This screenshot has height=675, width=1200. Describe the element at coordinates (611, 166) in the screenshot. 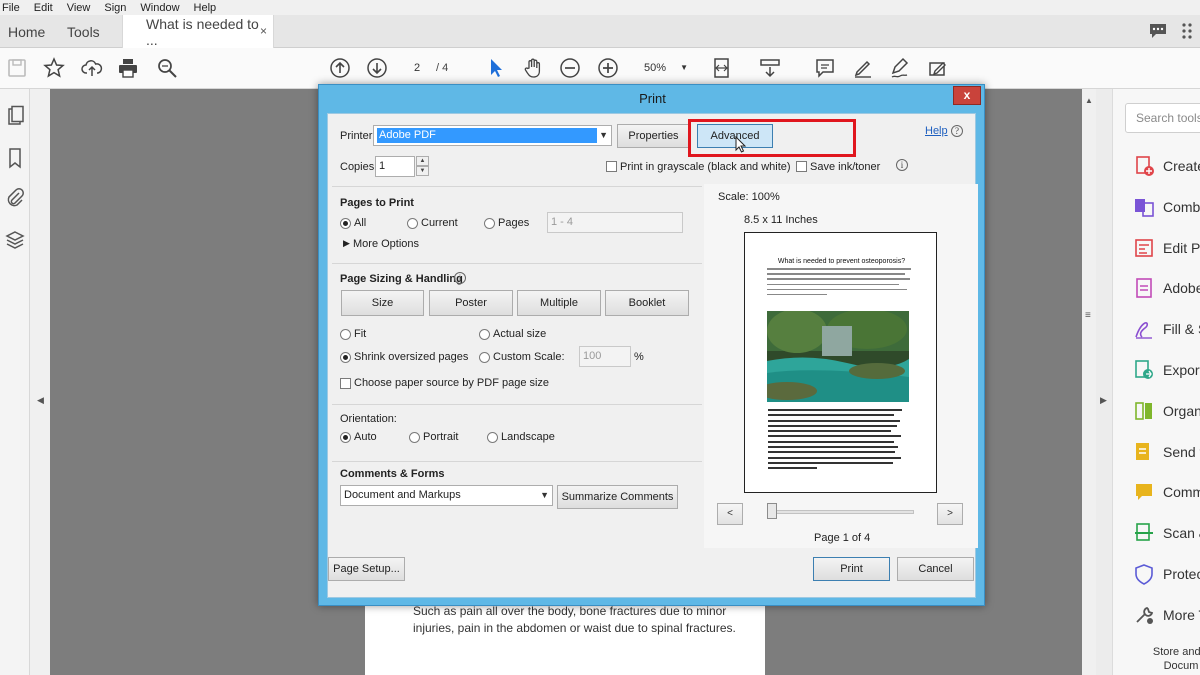

I see `grayscale-checkbox` at that location.